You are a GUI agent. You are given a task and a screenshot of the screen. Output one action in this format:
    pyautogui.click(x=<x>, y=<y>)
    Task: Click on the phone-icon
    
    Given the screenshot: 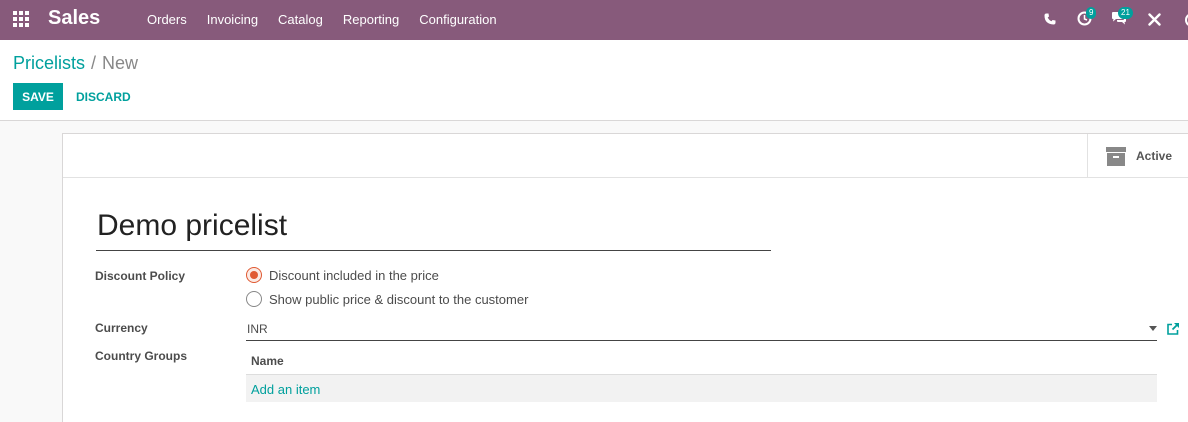 What is the action you would take?
    pyautogui.click(x=1050, y=19)
    